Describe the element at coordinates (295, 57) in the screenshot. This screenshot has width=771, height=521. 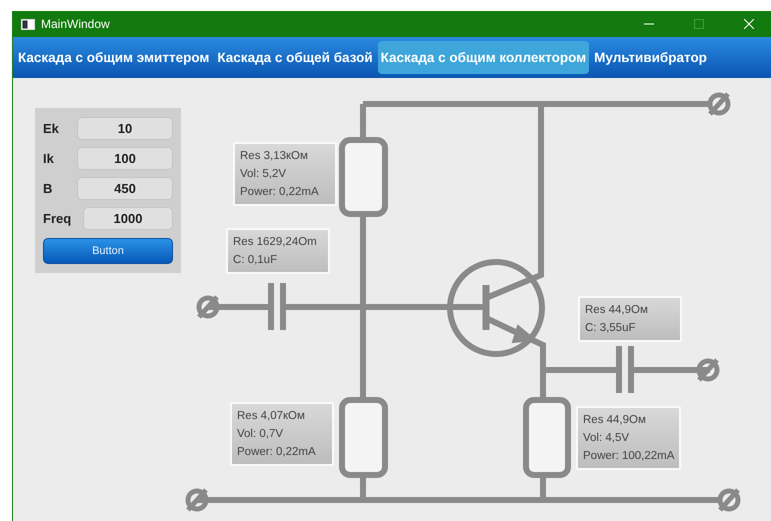
I see `tab: Каскада с общей базой` at that location.